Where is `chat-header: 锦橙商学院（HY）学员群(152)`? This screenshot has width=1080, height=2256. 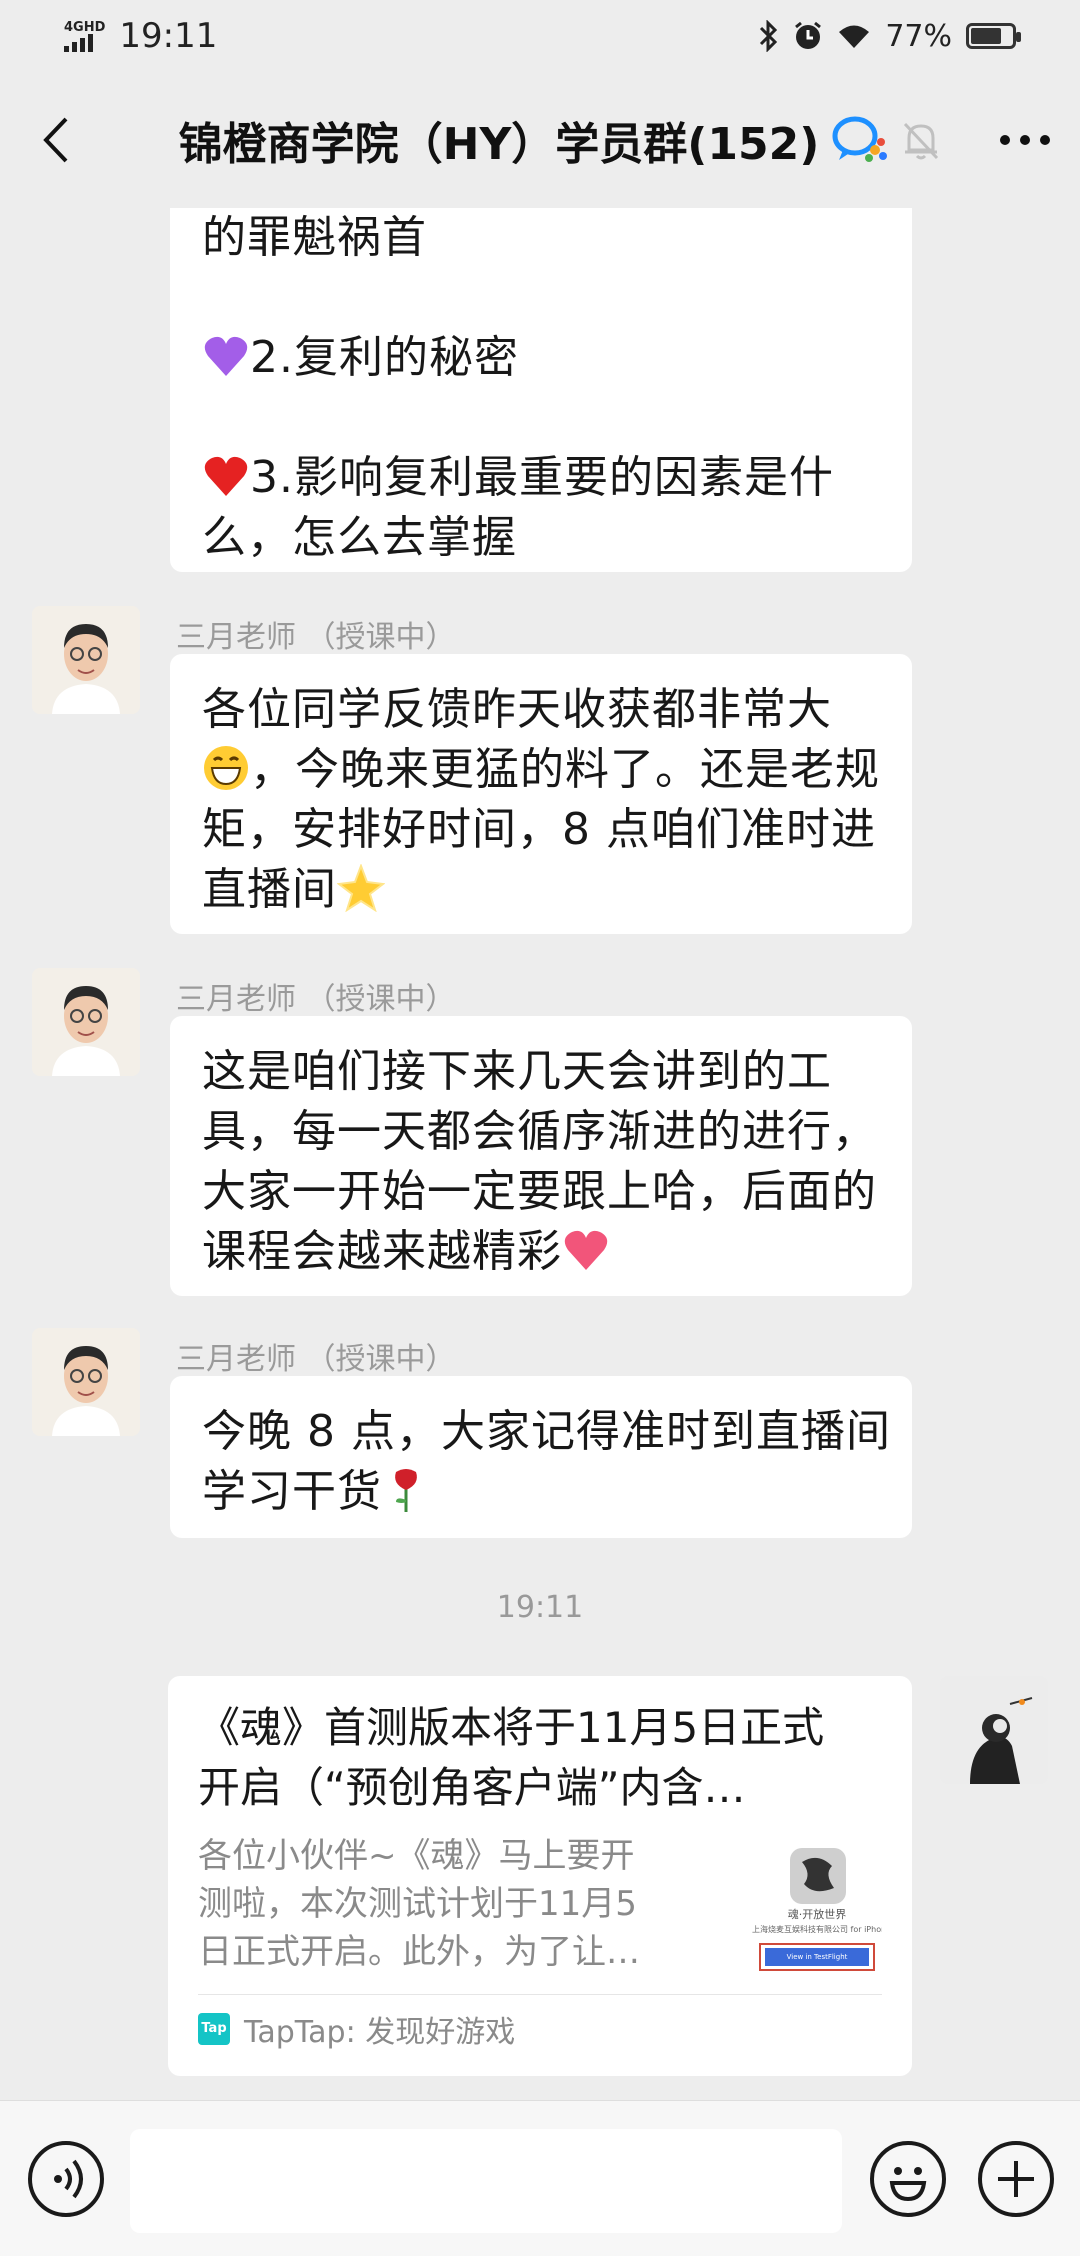 chat-header: 锦橙商学院（HY）学员群(152) is located at coordinates (540, 140).